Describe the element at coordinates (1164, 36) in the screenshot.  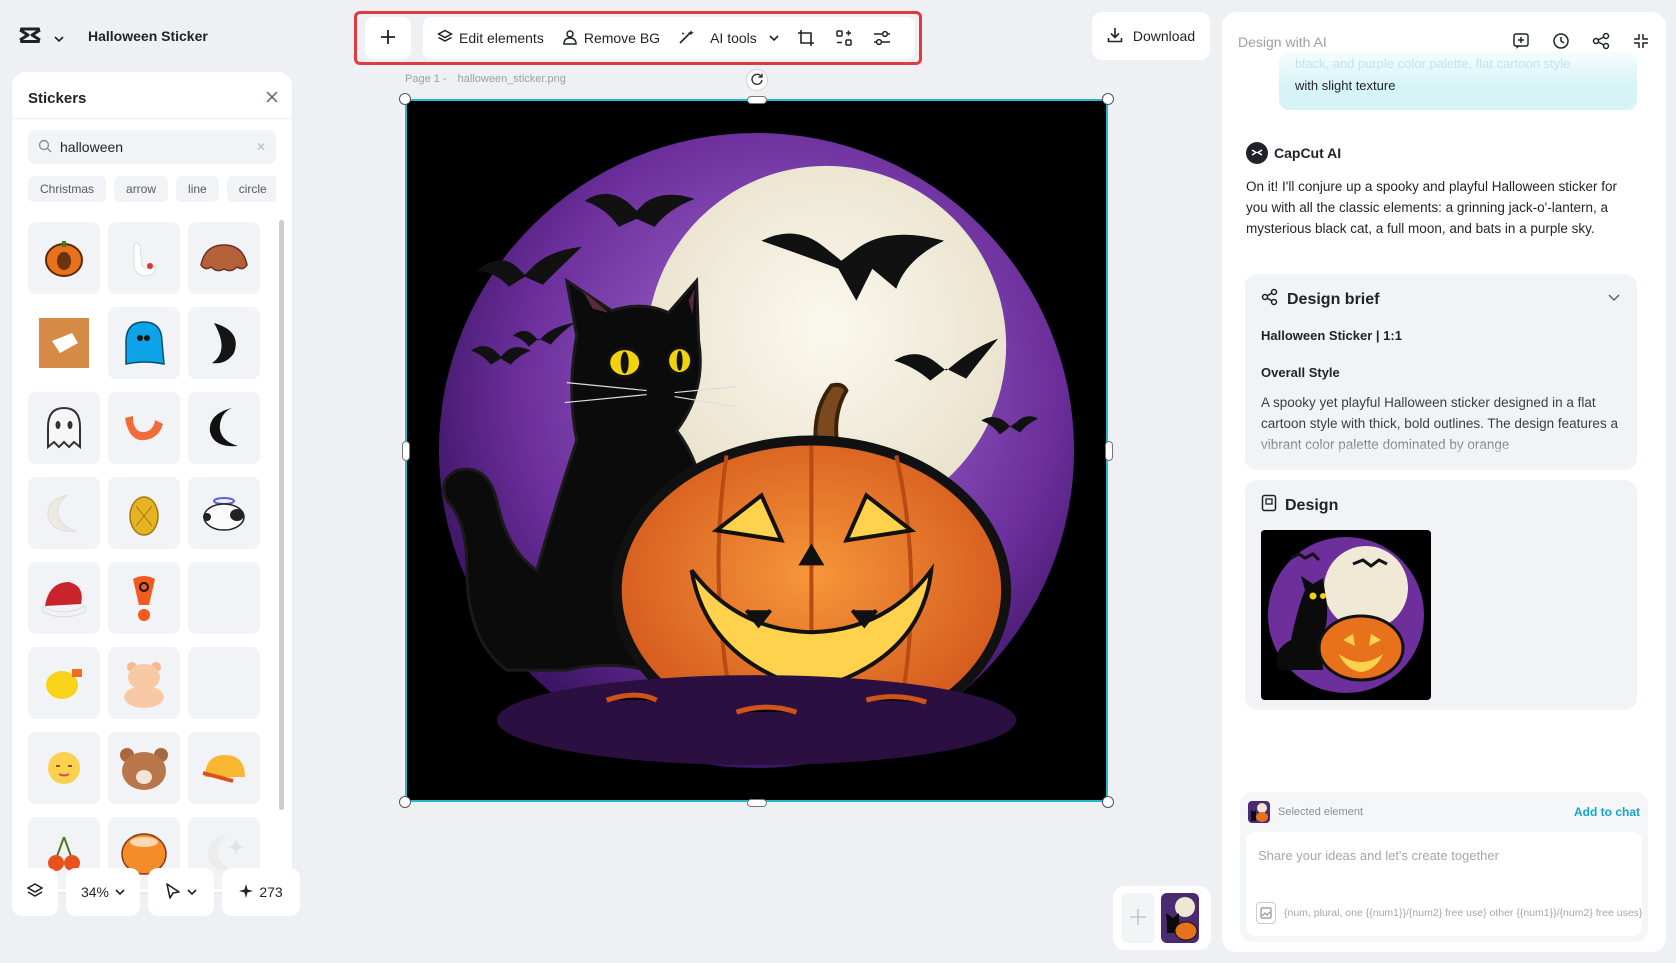
I see `download-label: Download` at that location.